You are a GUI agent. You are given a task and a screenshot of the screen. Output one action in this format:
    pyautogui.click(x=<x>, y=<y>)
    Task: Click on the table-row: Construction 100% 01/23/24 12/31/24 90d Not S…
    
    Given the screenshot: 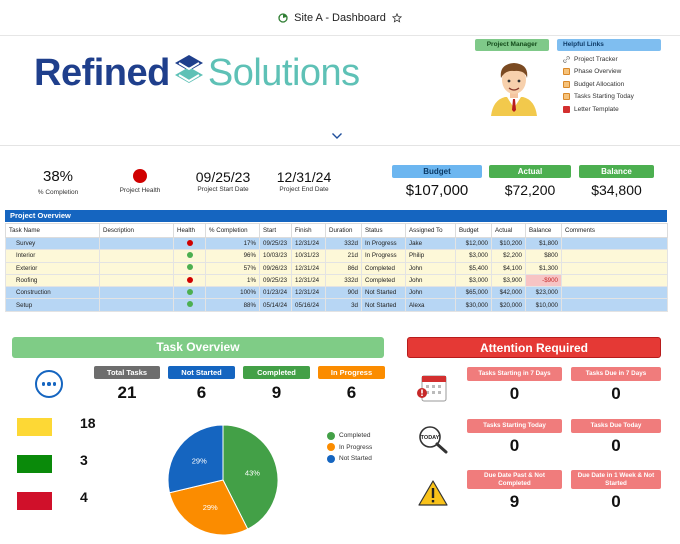 What is the action you would take?
    pyautogui.click(x=336, y=293)
    